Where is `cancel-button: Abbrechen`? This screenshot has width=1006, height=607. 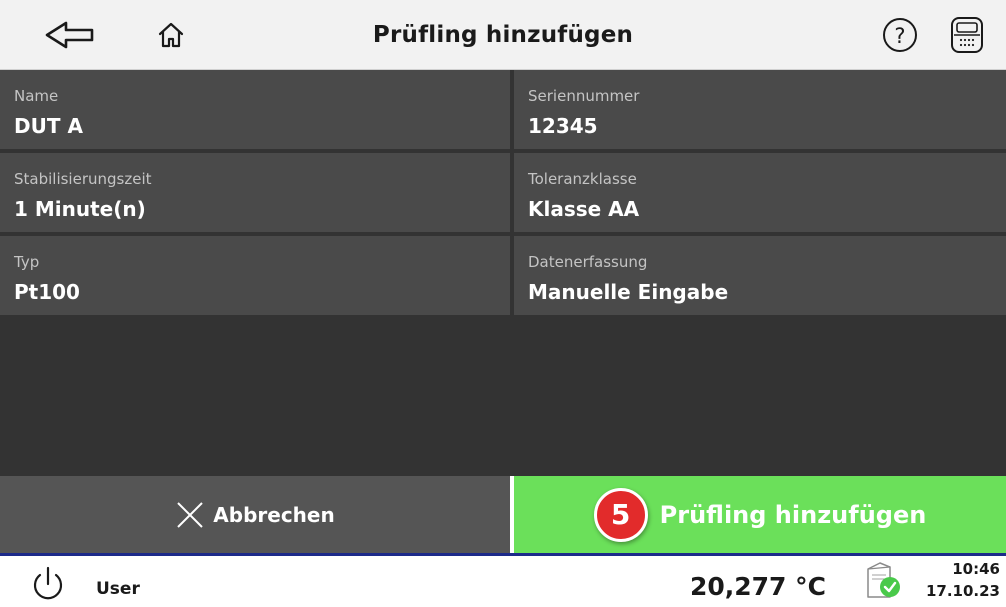 cancel-button: Abbrechen is located at coordinates (255, 514).